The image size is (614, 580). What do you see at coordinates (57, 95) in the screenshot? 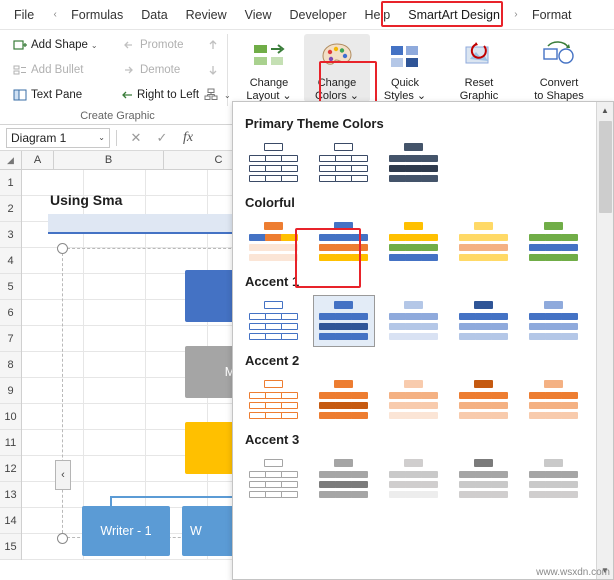
I see `text-pane-label: Text Pane` at bounding box center [57, 95].